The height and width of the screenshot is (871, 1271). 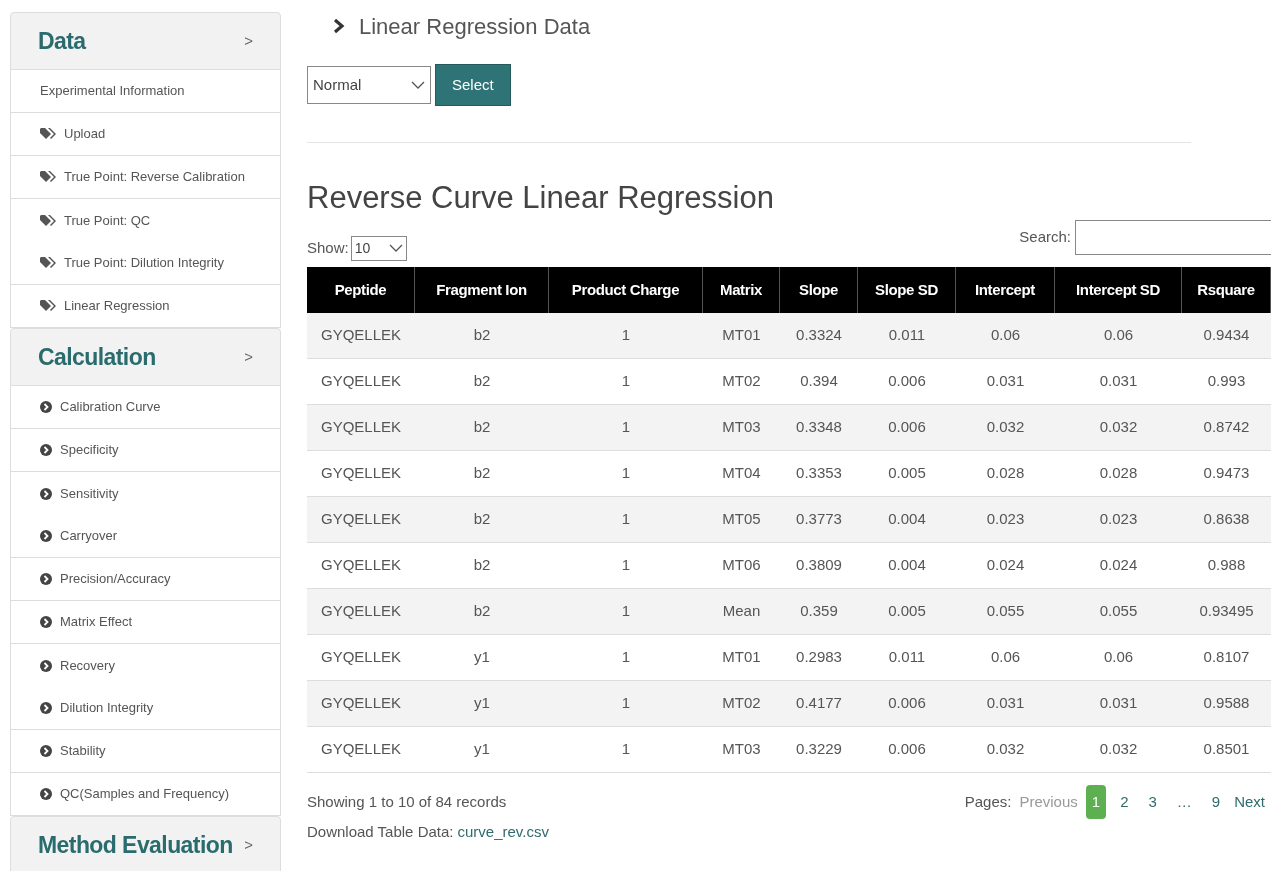 What do you see at coordinates (369, 85) in the screenshot?
I see `mode-dropdown: Normal` at bounding box center [369, 85].